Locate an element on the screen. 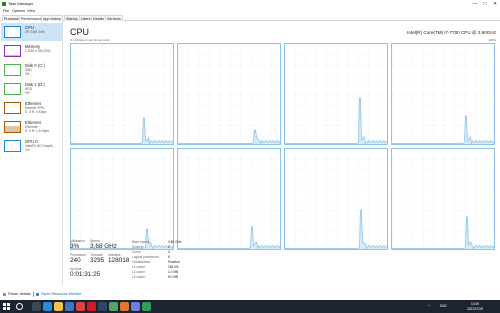 The image size is (500, 313). minimize-button: — is located at coordinates (475, 4).